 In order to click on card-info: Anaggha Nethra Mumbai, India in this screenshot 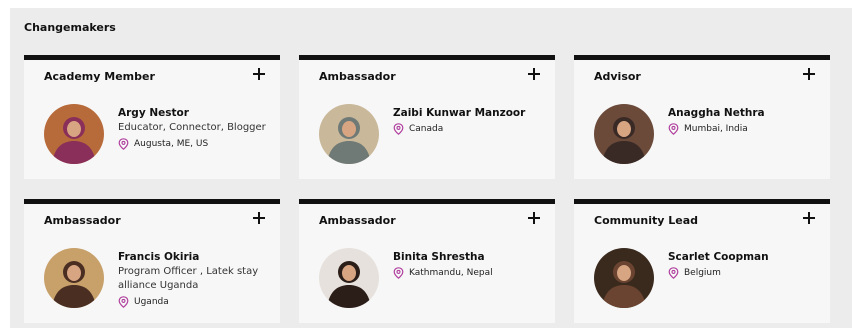, I will do `click(743, 120)`.